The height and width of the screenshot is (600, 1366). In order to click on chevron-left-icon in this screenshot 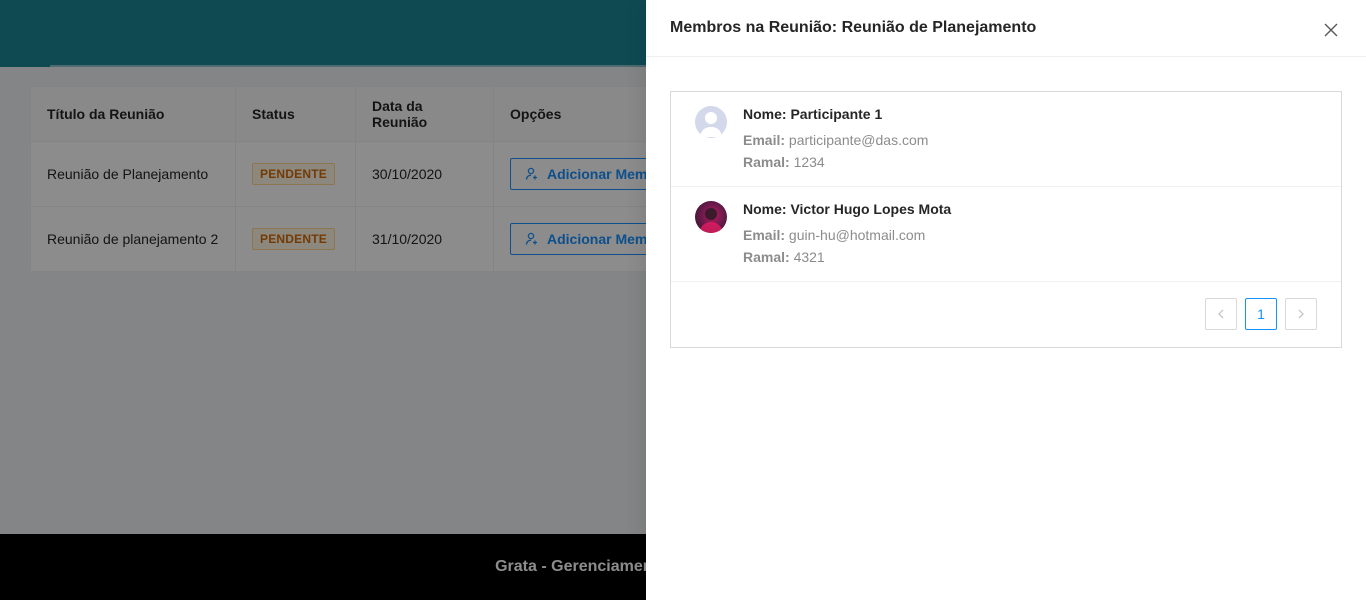, I will do `click(1221, 314)`.